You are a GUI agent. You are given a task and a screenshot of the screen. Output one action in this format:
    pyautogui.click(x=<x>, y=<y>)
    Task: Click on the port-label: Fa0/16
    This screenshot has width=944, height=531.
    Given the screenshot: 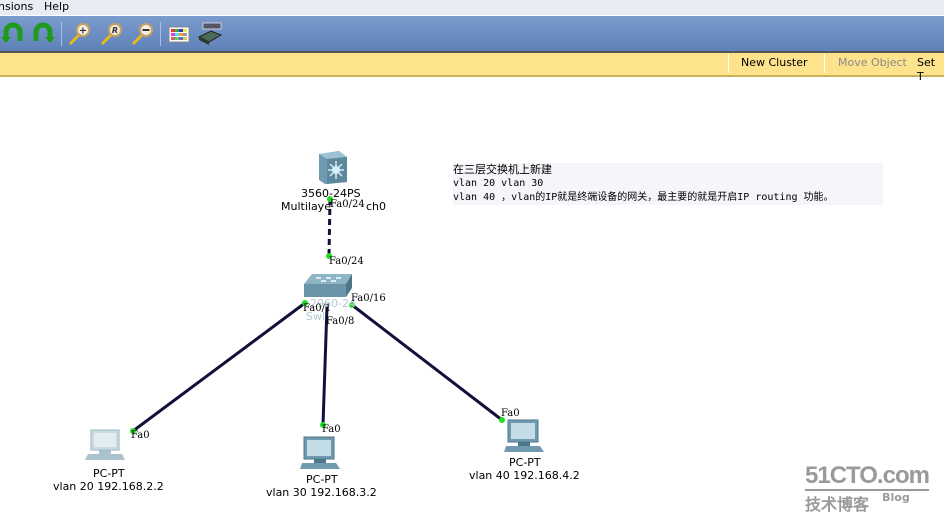 What is the action you would take?
    pyautogui.click(x=368, y=298)
    